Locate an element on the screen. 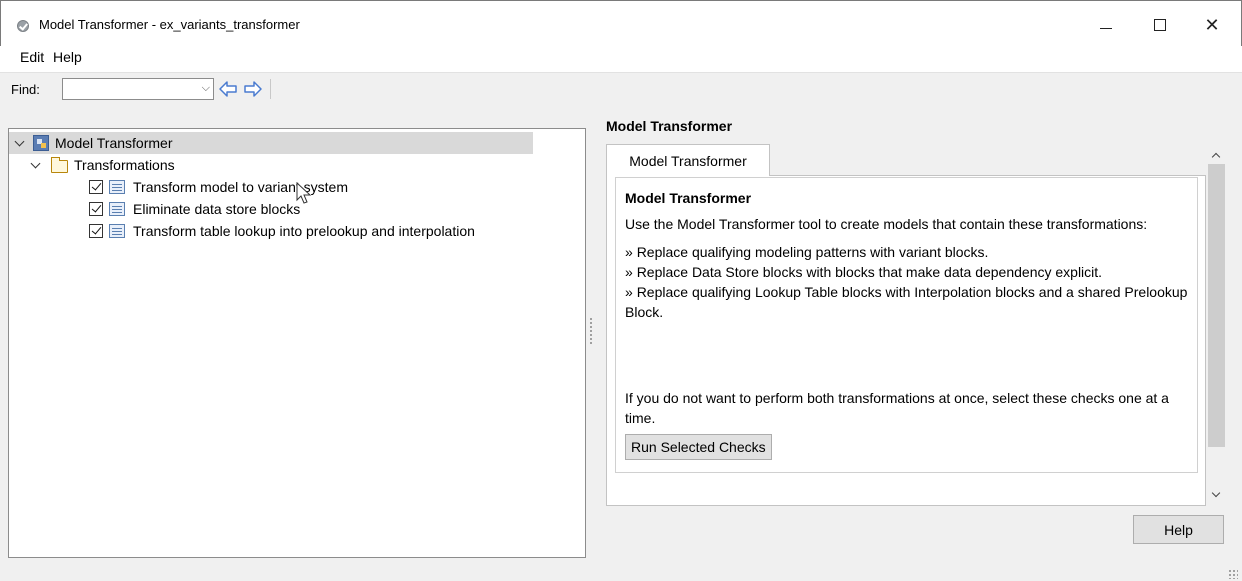 Image resolution: width=1242 pixels, height=581 pixels. minimize-icon is located at coordinates (1106, 28).